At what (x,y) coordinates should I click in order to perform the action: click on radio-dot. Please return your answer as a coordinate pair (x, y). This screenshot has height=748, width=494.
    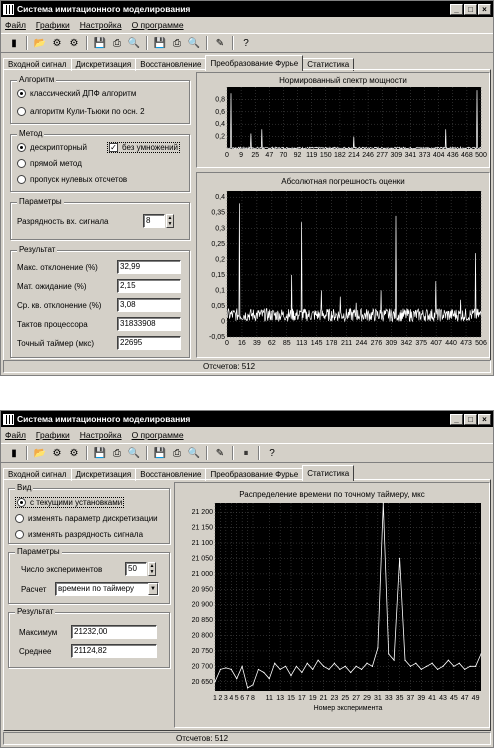
    Looking at the image, I should click on (19, 534).